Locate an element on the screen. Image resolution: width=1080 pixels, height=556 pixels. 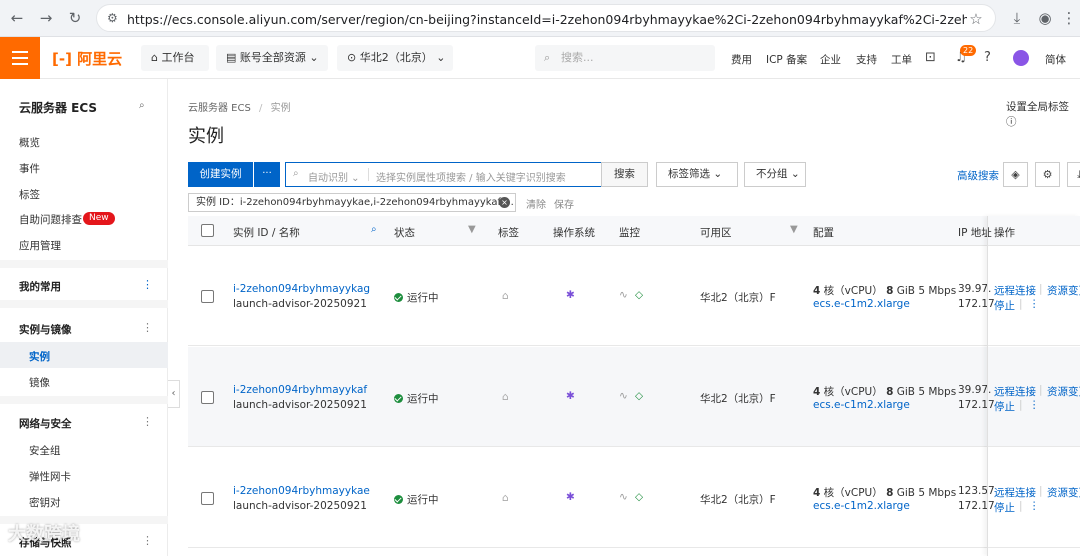
instance-id-link: i-2zehon094rbyhmayykaf is located at coordinates (300, 390).